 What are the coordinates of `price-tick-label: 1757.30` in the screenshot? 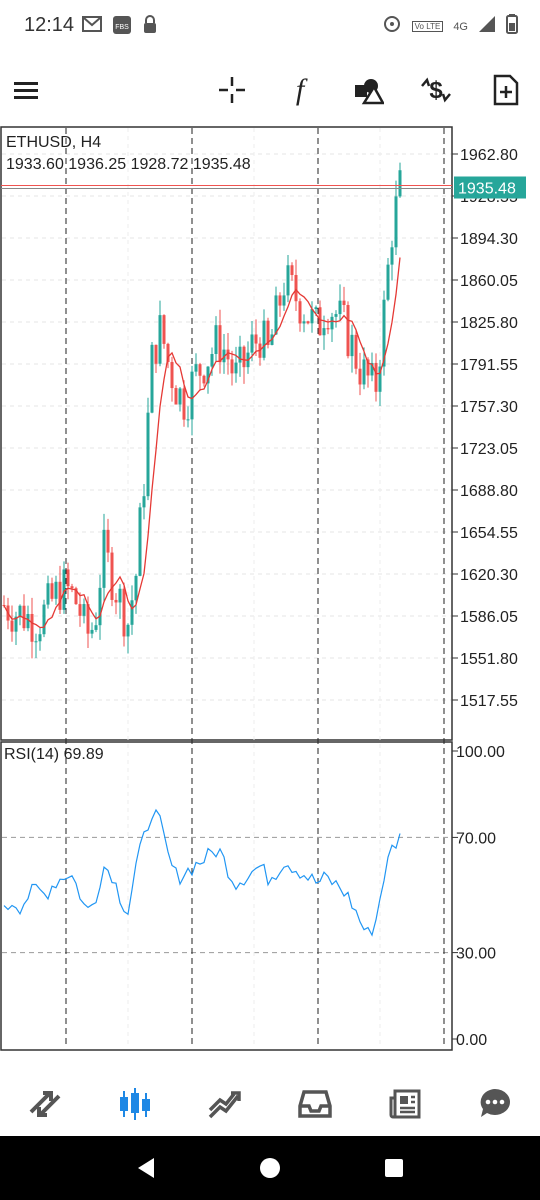 It's located at (489, 407).